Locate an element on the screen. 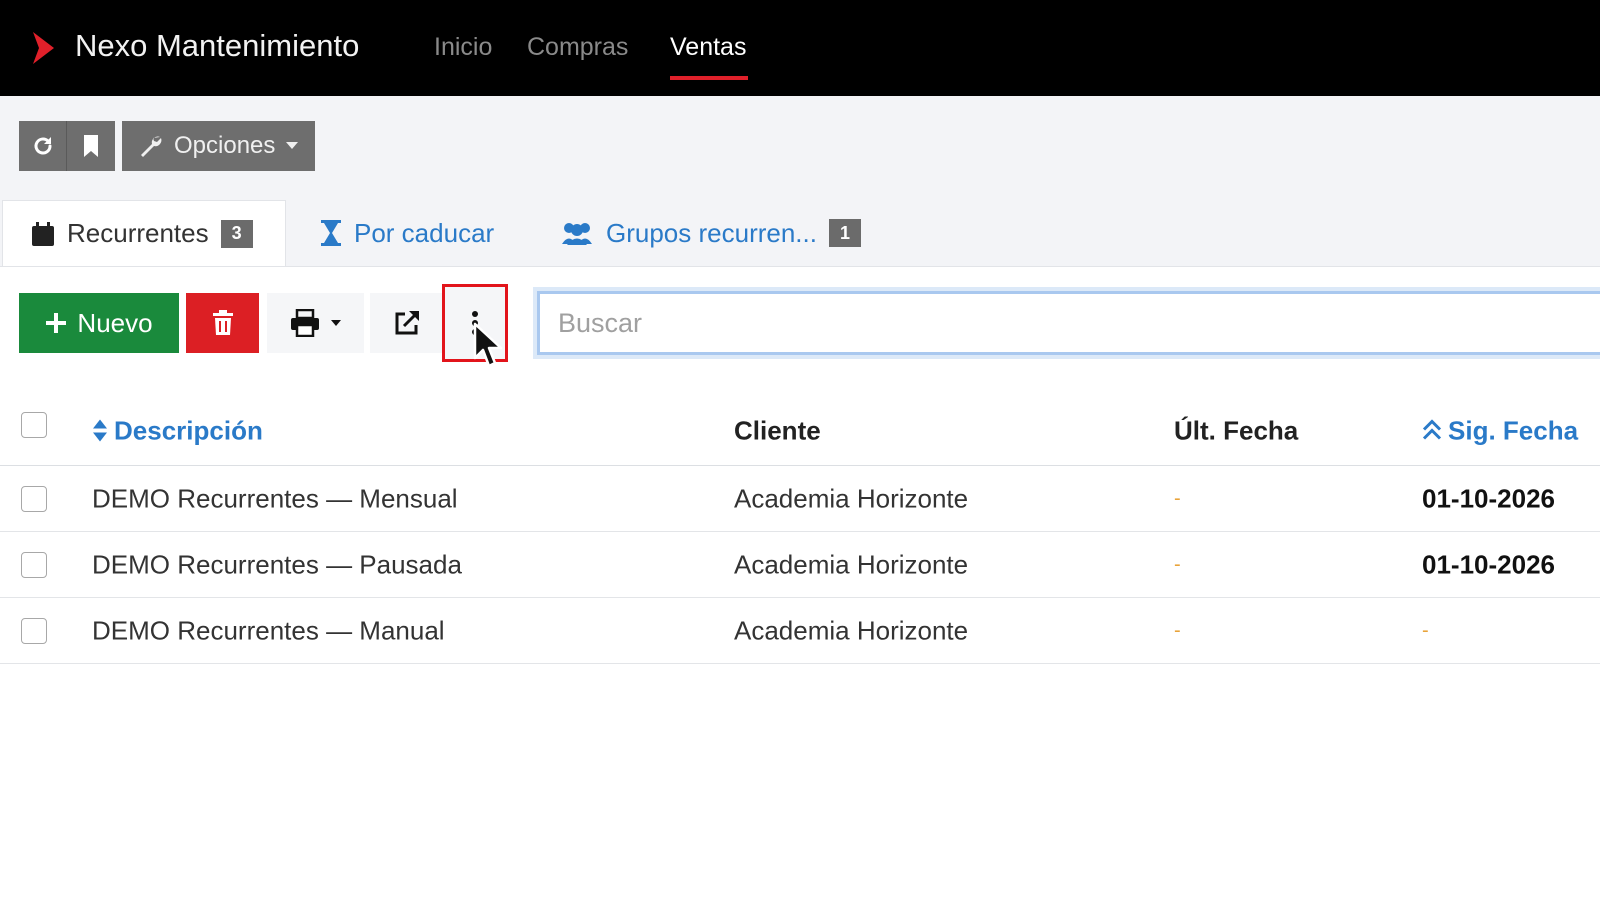 This screenshot has height=900, width=1600. nav-ventas: Ventas is located at coordinates (708, 47).